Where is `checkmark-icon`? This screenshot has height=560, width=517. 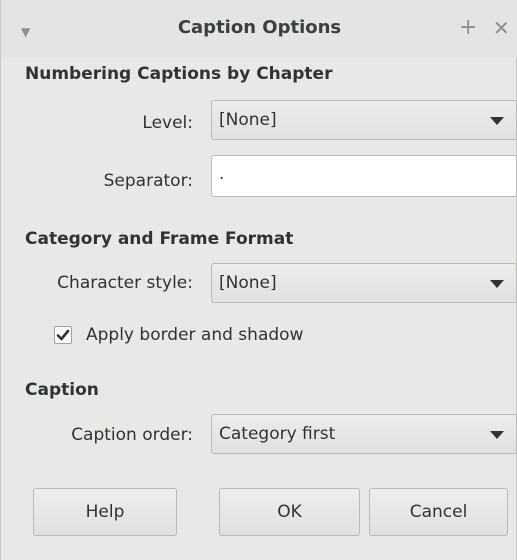 checkmark-icon is located at coordinates (63, 335).